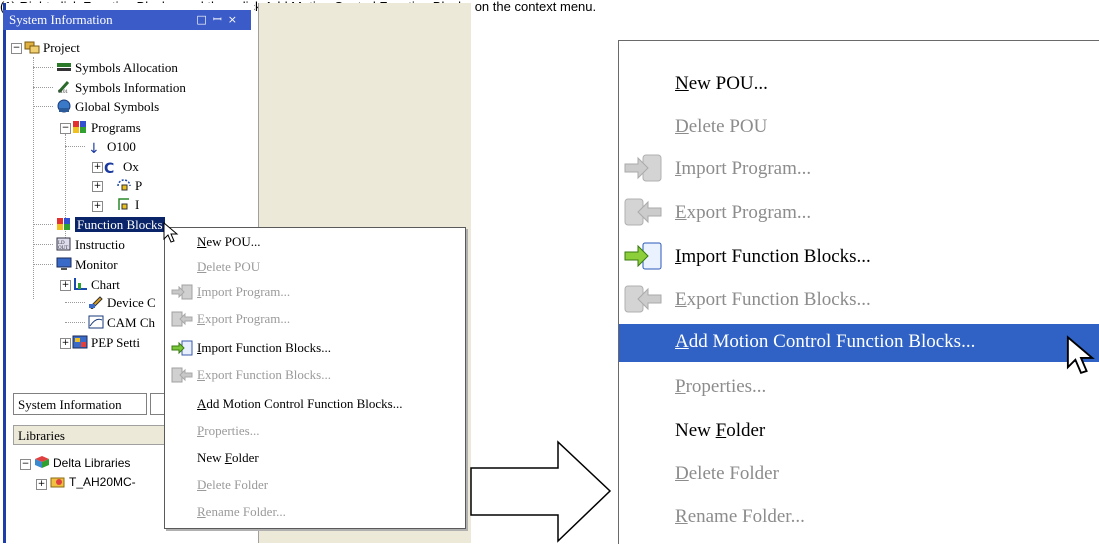  I want to click on tree-label: Project, so click(61, 47).